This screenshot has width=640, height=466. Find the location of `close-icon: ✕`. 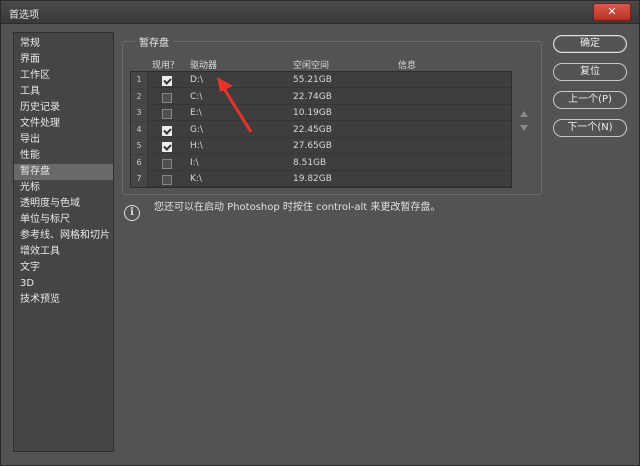

close-icon: ✕ is located at coordinates (612, 11).